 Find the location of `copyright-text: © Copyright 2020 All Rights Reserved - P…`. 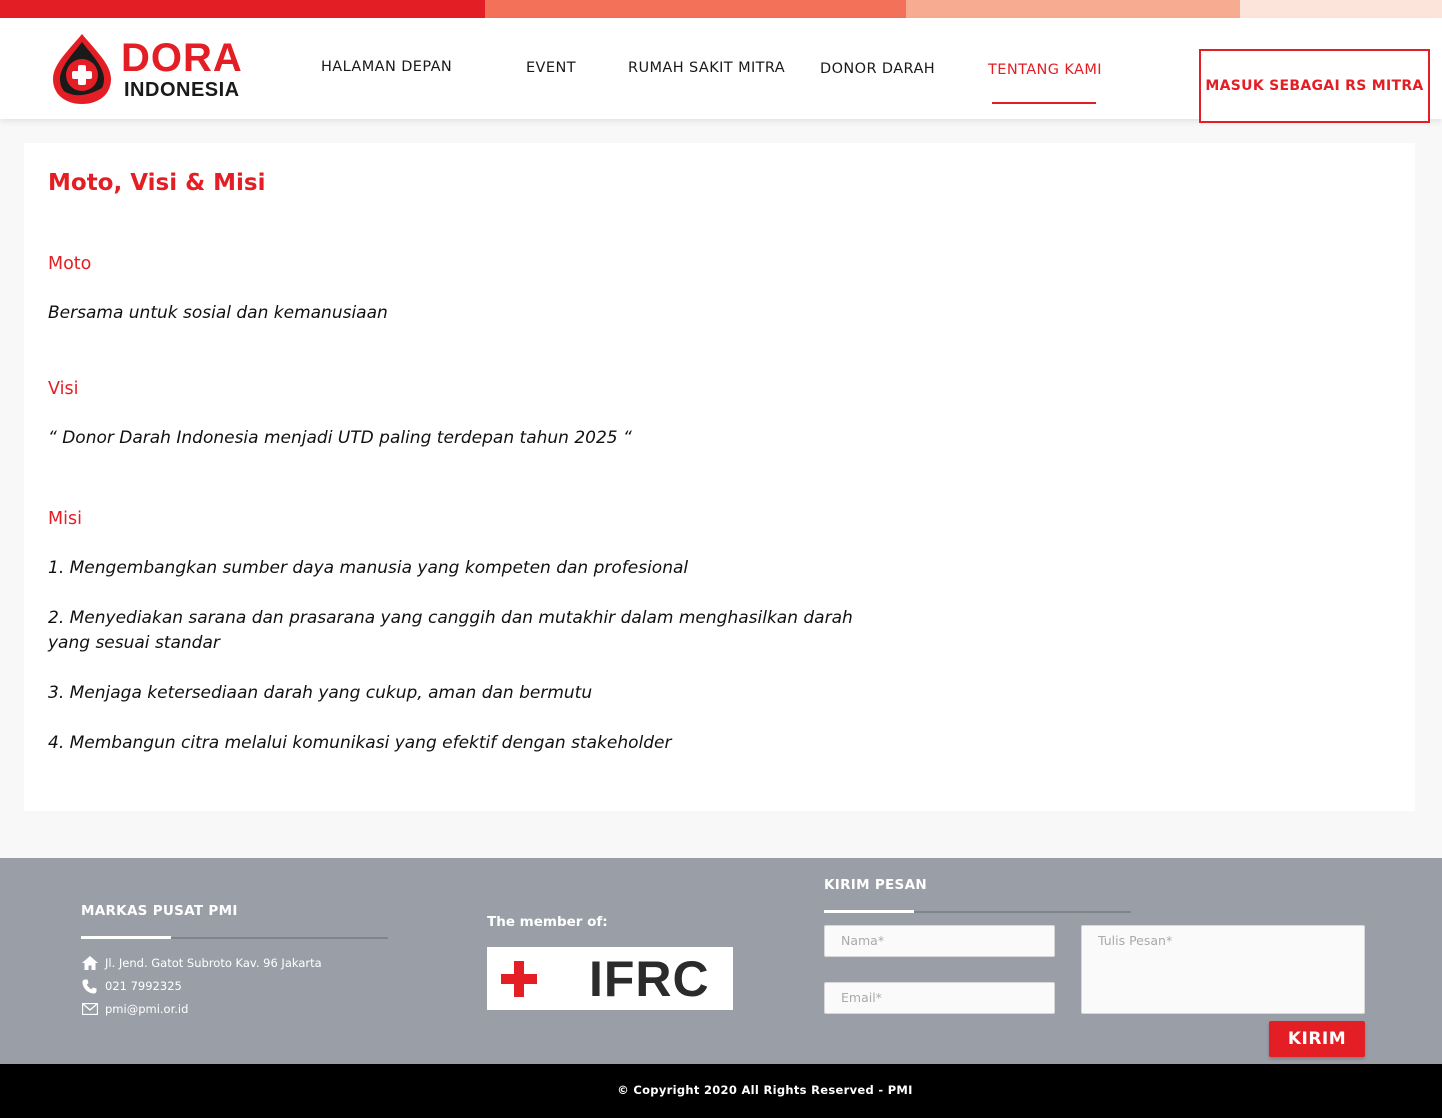

copyright-text: © Copyright 2020 All Rights Reserved - P… is located at coordinates (765, 1090).